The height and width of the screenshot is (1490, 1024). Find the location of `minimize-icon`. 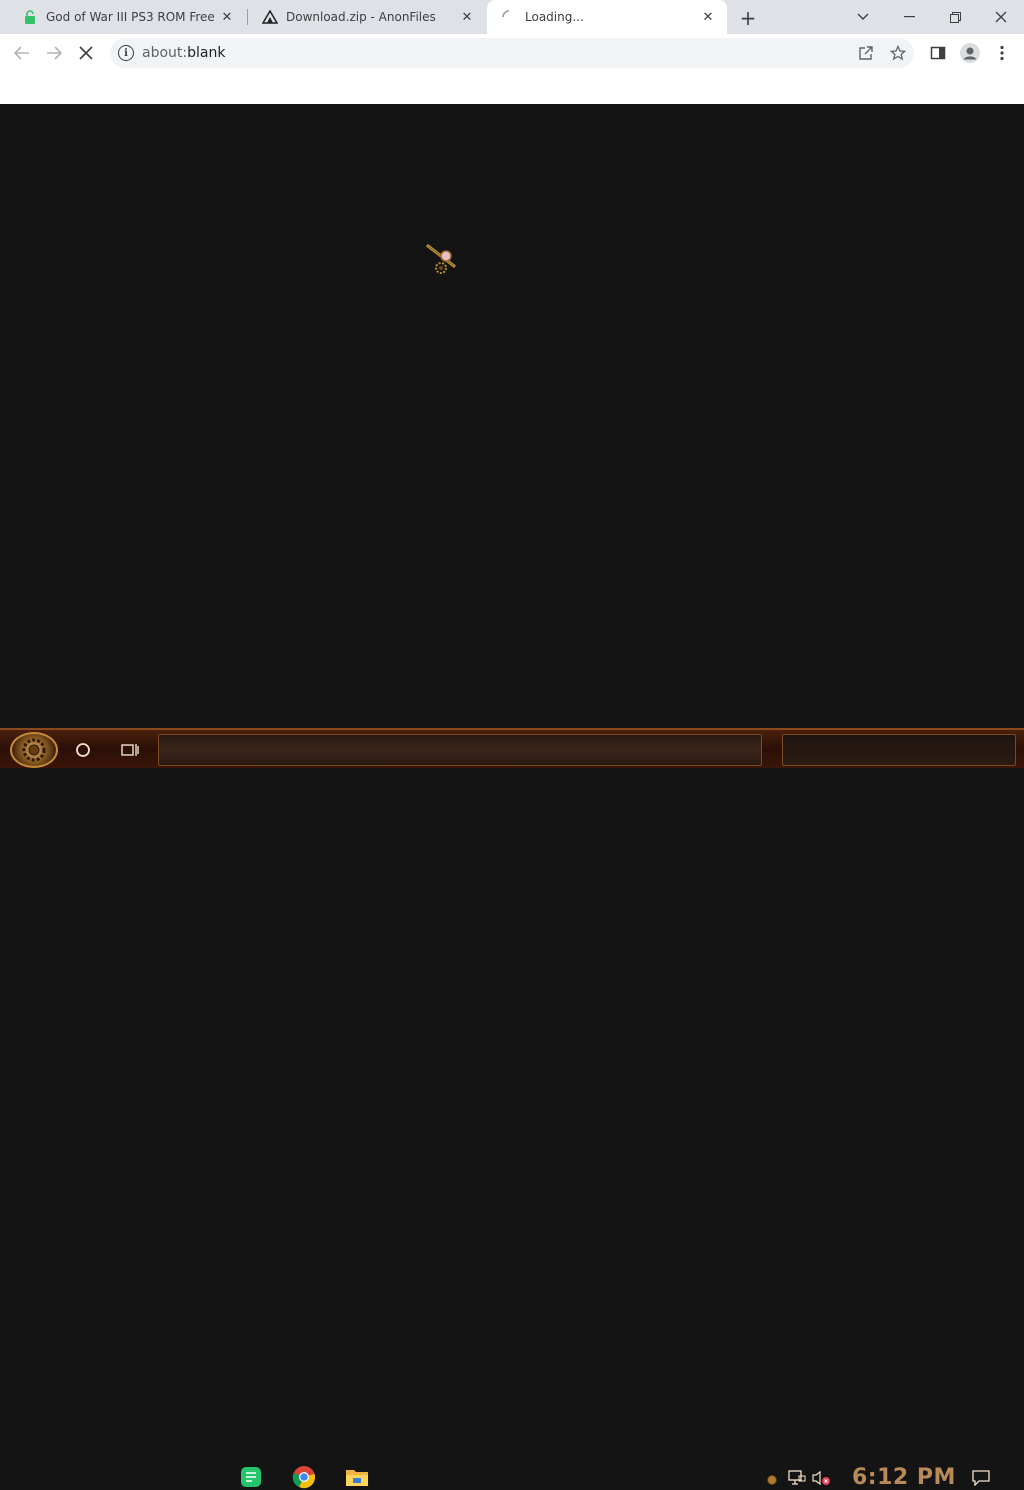

minimize-icon is located at coordinates (909, 17).